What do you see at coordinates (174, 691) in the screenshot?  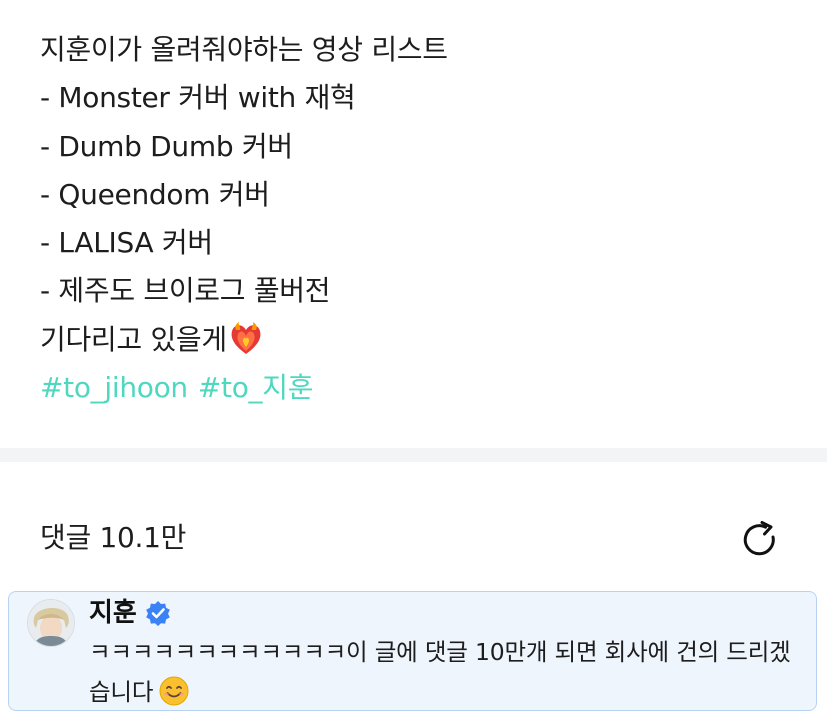 I see `smiling-face-icon` at bounding box center [174, 691].